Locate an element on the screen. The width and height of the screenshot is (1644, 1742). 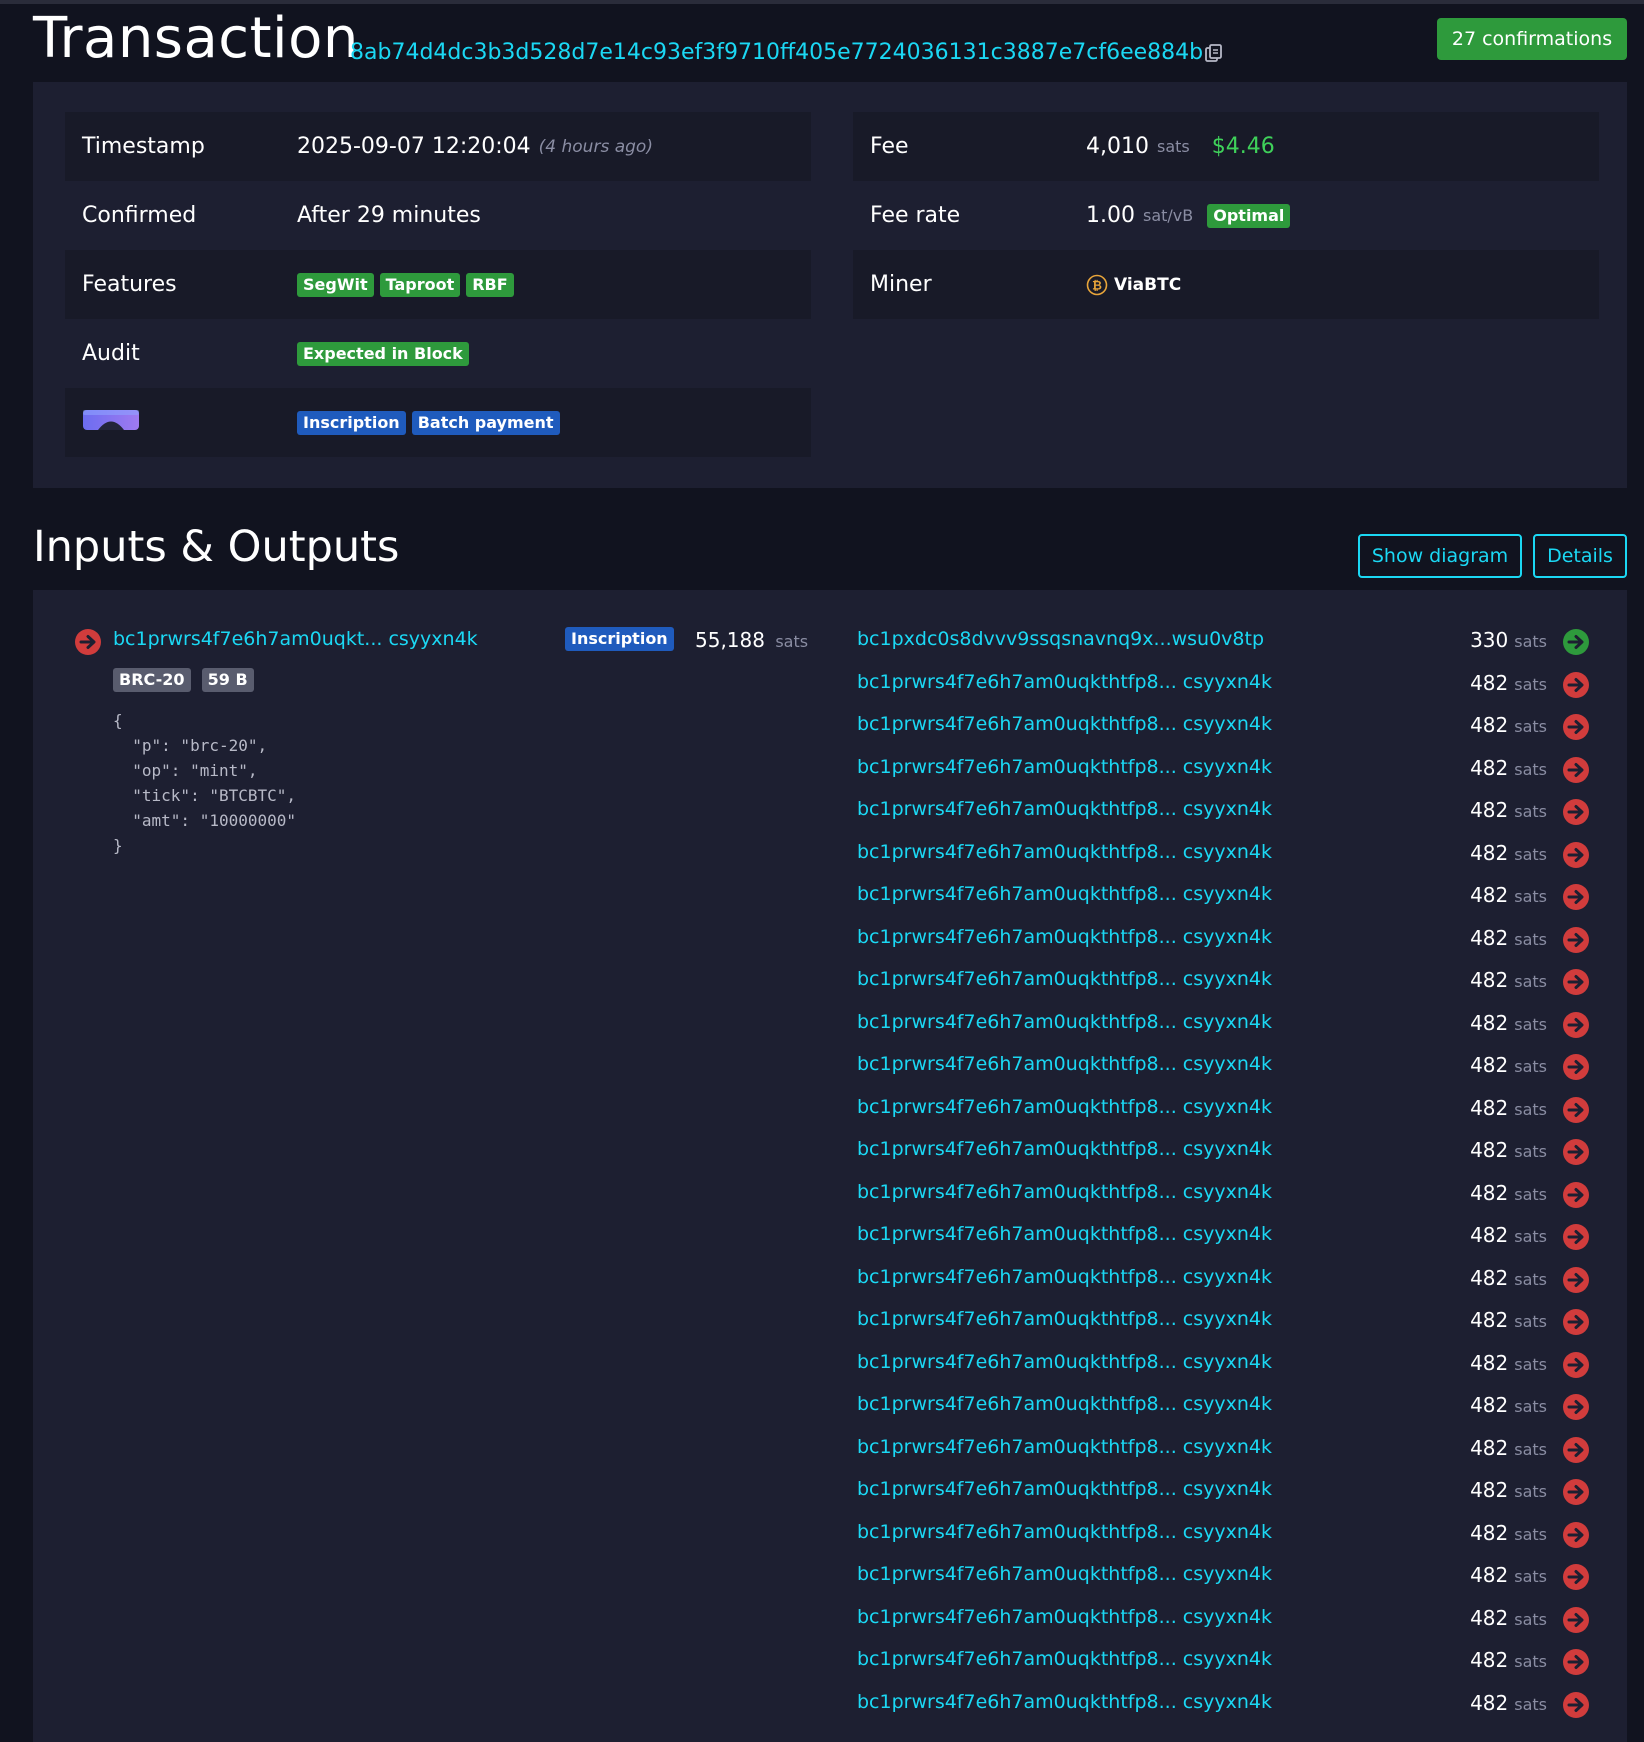
timestamp-value-wrap: 2025-09-07 12:20:04 (4 hours ago) is located at coordinates (475, 146).